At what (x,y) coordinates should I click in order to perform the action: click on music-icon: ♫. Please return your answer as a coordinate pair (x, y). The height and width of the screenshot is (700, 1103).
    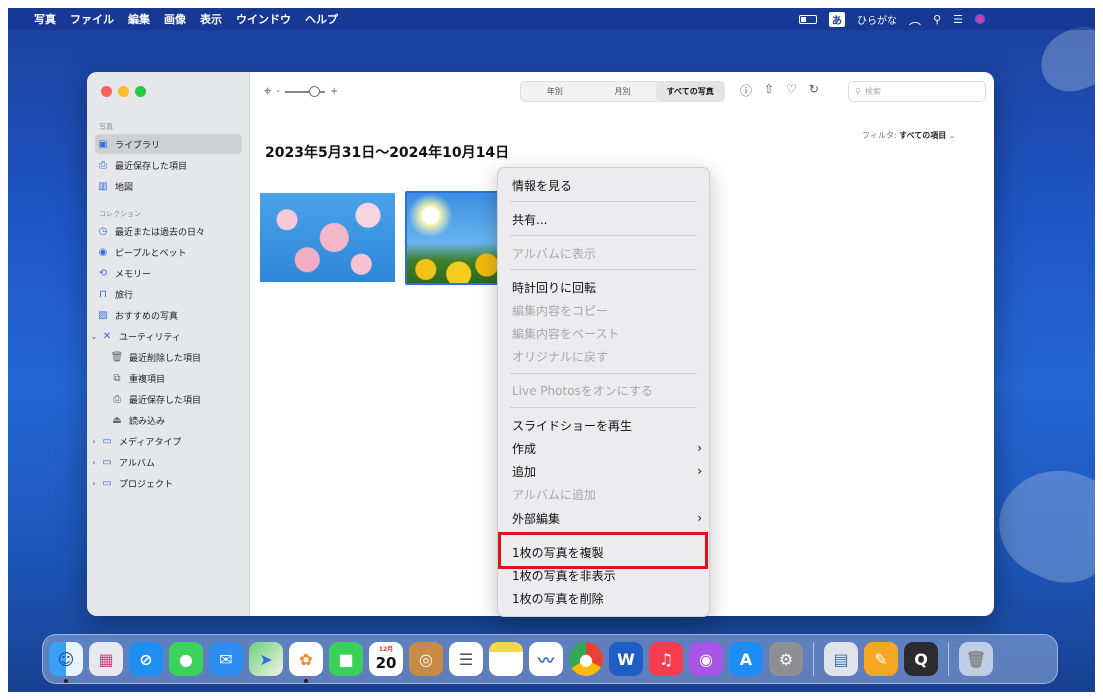
    Looking at the image, I should click on (666, 659).